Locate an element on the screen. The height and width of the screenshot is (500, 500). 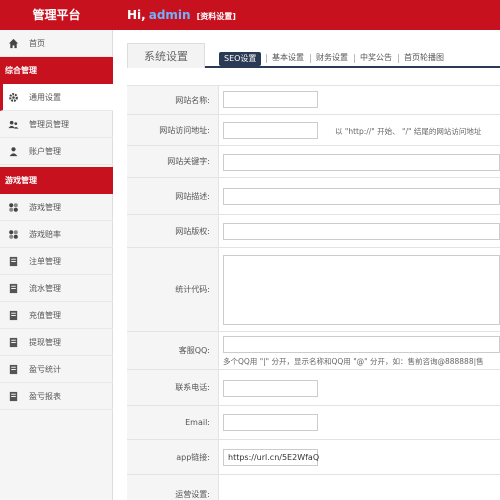
email-input is located at coordinates (270, 422).